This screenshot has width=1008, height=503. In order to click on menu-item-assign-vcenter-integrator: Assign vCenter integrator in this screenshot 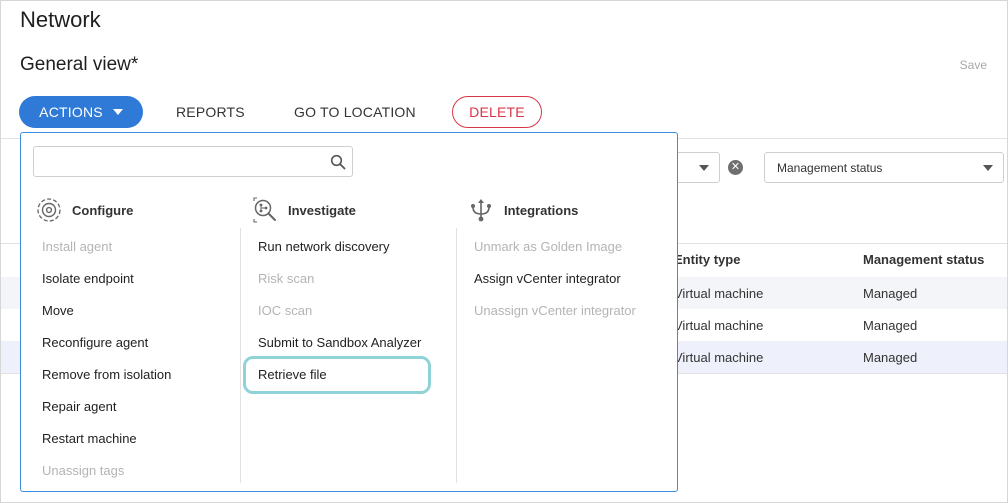, I will do `click(574, 279)`.